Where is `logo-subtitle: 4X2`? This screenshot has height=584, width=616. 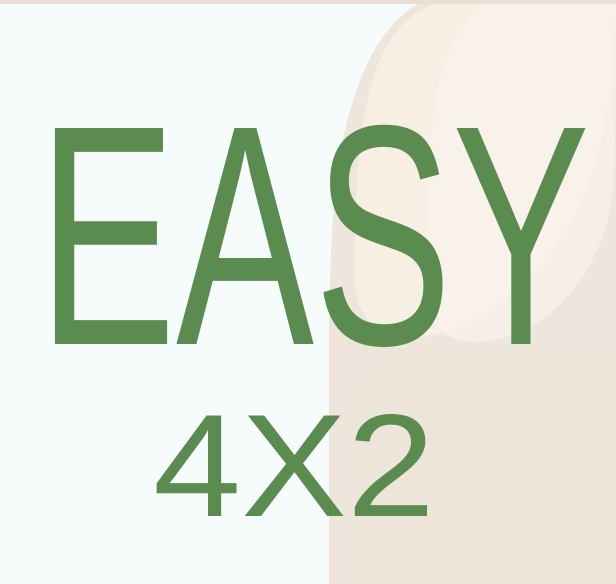
logo-subtitle: 4X2 is located at coordinates (294, 465).